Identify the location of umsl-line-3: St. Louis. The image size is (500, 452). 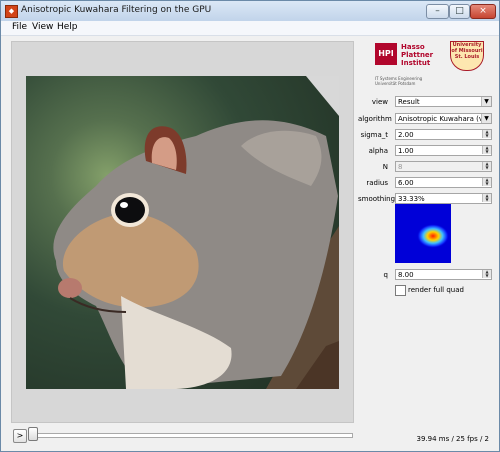
(467, 57).